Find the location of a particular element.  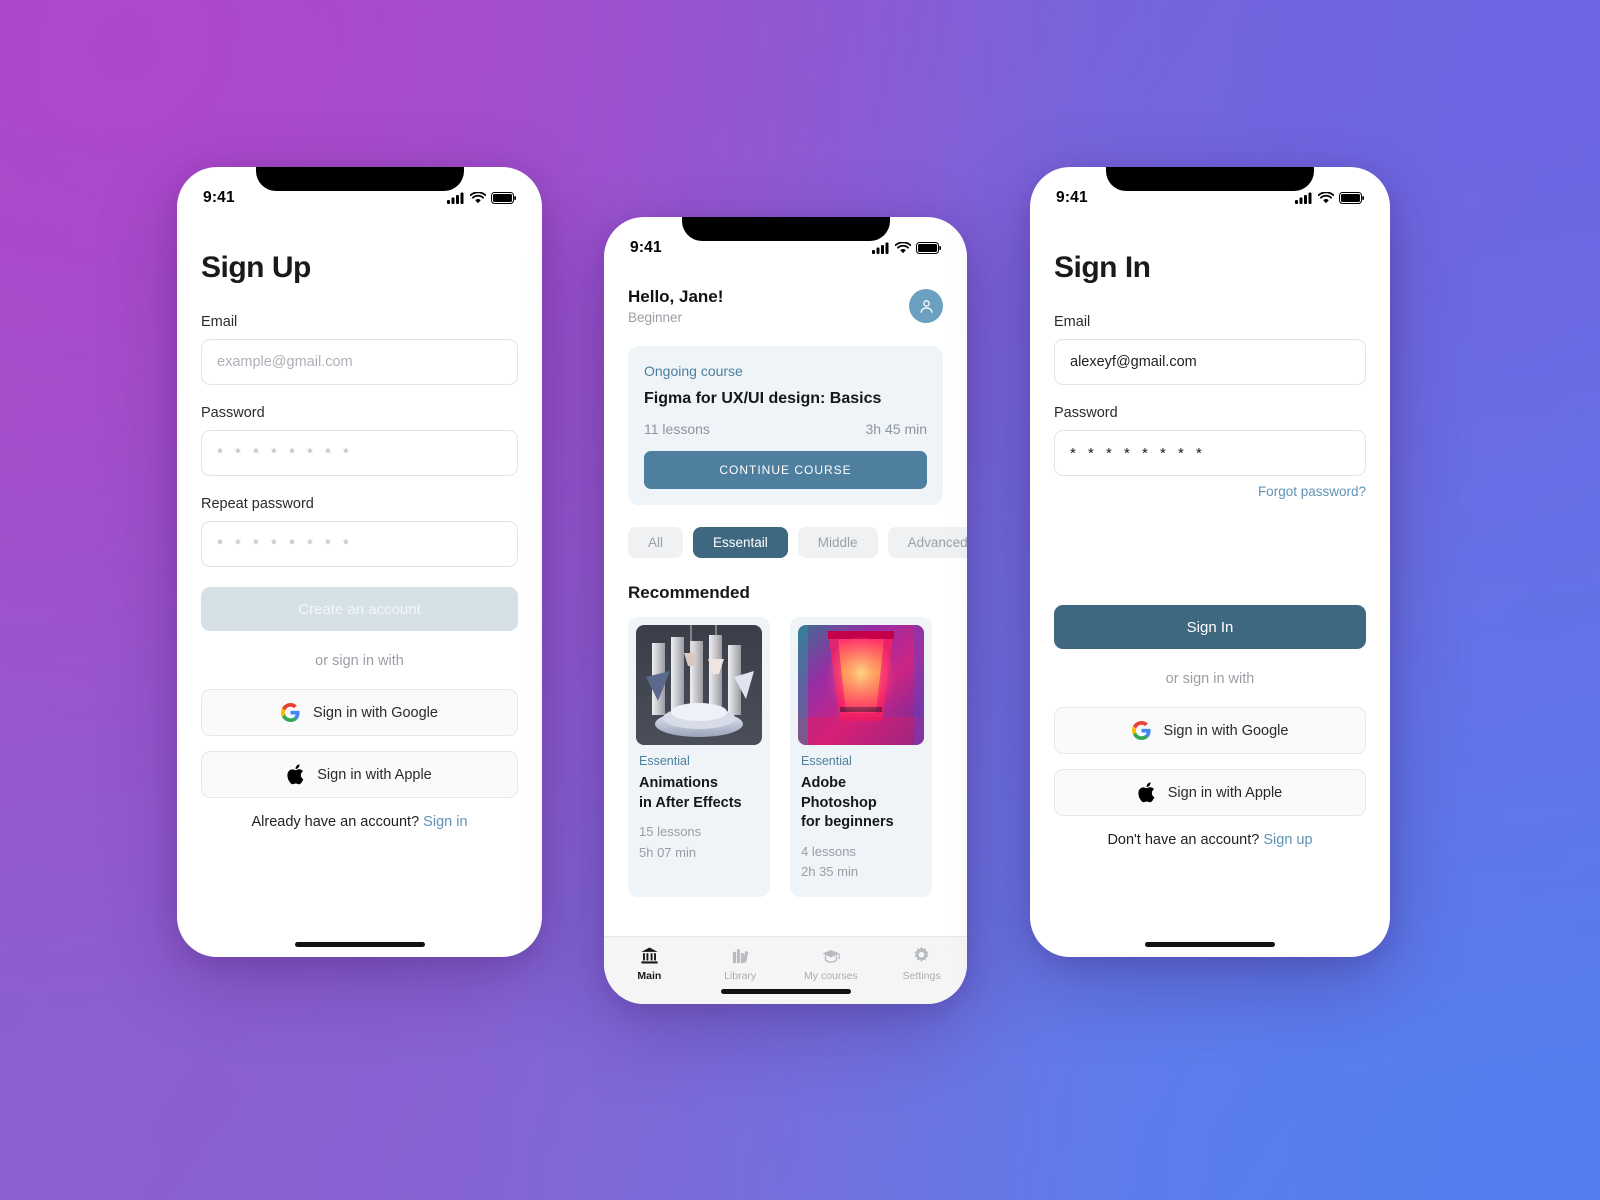

tab-main: Main is located at coordinates (649, 964).